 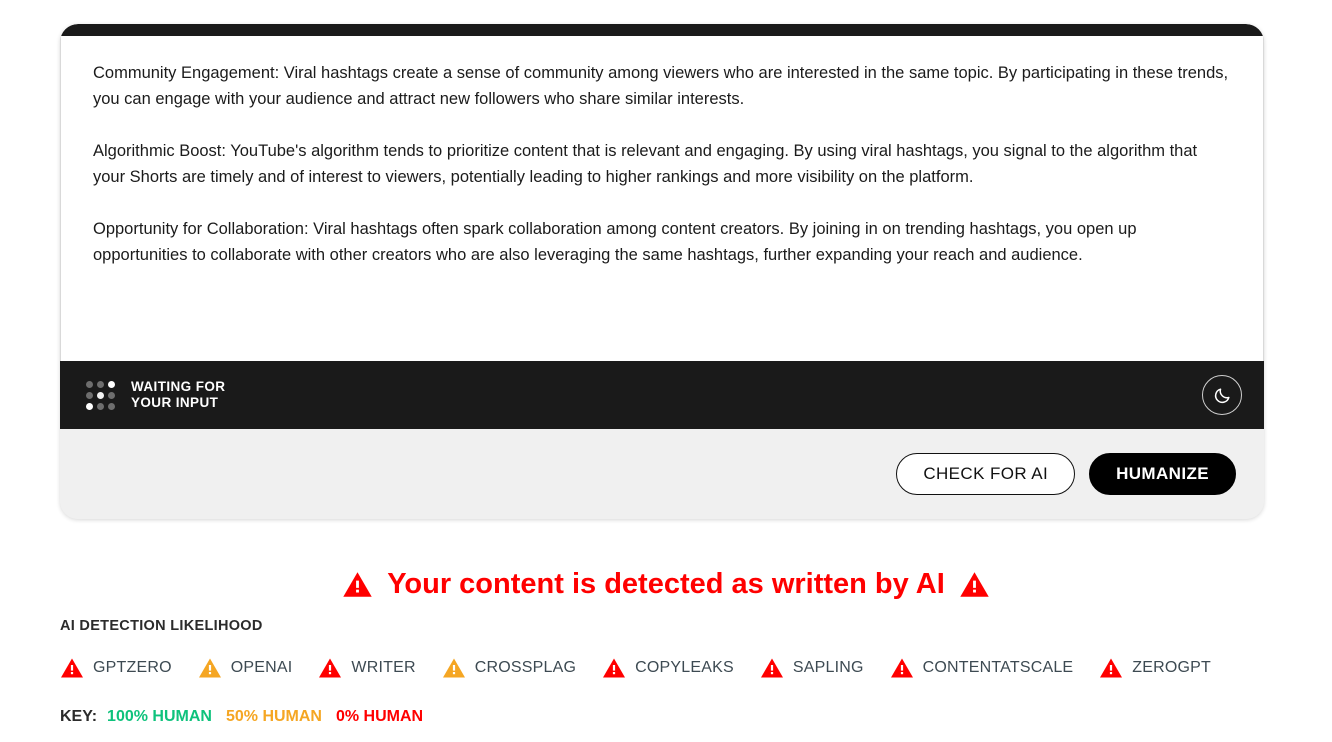 I want to click on nine-dot-grid-icon, so click(x=100, y=395).